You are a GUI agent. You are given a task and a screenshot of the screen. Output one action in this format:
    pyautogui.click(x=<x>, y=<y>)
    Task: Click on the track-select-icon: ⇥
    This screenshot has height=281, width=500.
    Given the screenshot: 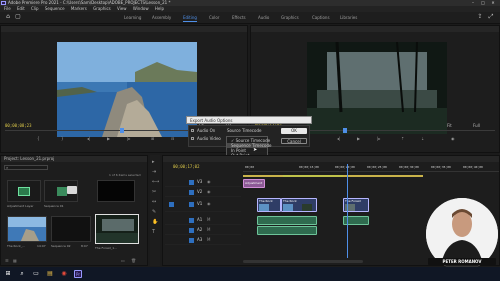 What is the action you would take?
    pyautogui.click(x=154, y=172)
    